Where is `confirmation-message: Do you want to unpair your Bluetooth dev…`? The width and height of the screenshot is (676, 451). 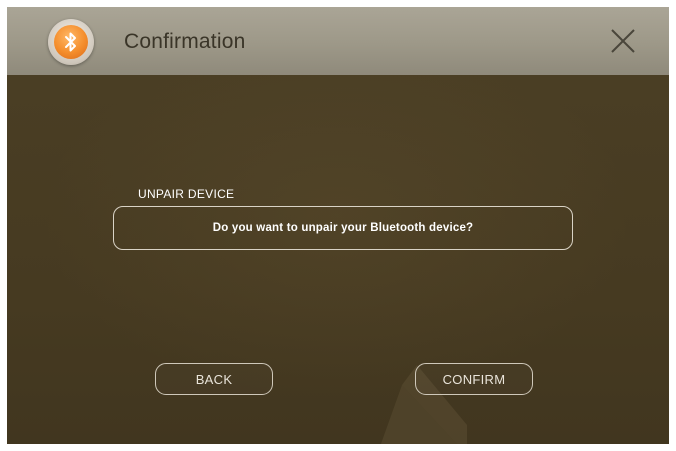
confirmation-message: Do you want to unpair your Bluetooth dev… is located at coordinates (343, 228).